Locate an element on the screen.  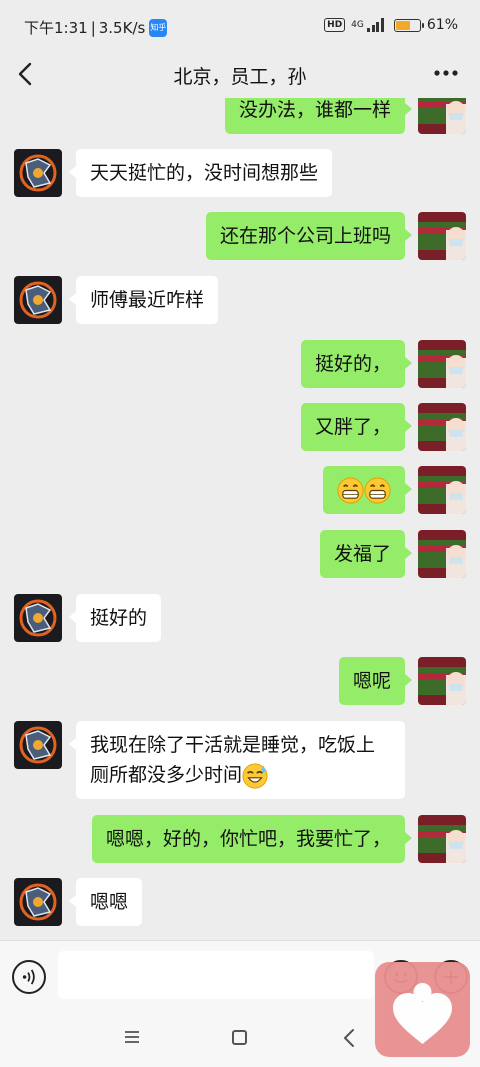
message-text: 师傅最近咋样 is located at coordinates (147, 300).